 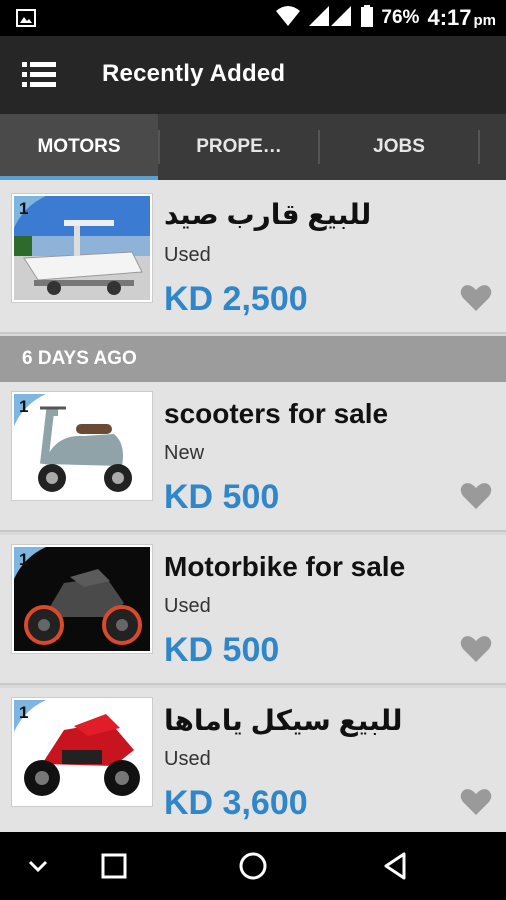 What do you see at coordinates (449, 17) in the screenshot?
I see `clock-time: 4:17` at bounding box center [449, 17].